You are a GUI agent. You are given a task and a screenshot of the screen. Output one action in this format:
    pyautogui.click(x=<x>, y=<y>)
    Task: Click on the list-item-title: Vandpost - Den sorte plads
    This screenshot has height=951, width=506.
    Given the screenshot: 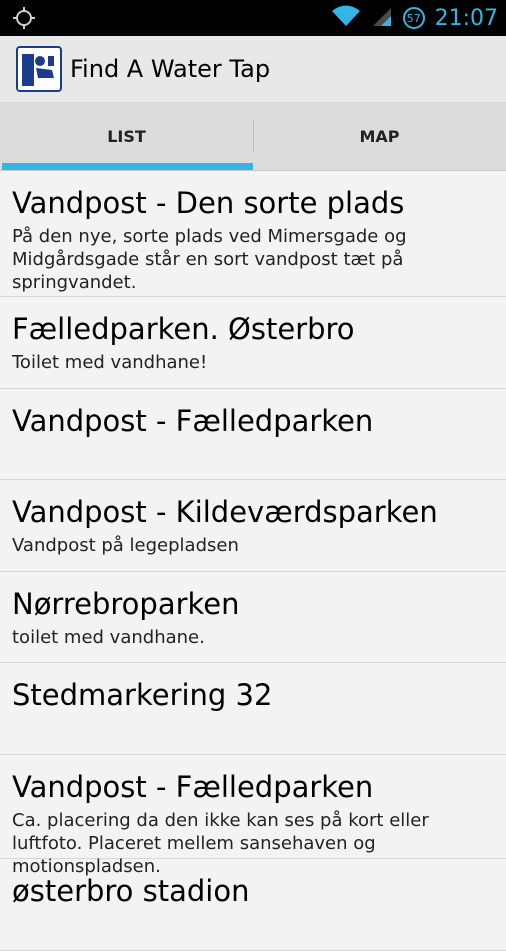 What is the action you would take?
    pyautogui.click(x=208, y=203)
    